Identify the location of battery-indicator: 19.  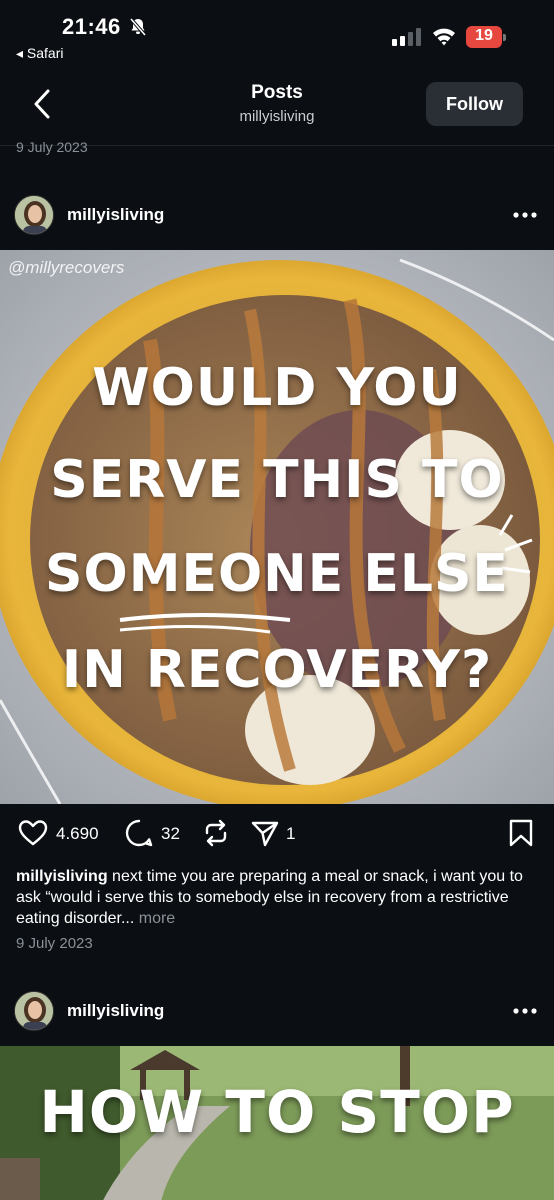
(486, 37).